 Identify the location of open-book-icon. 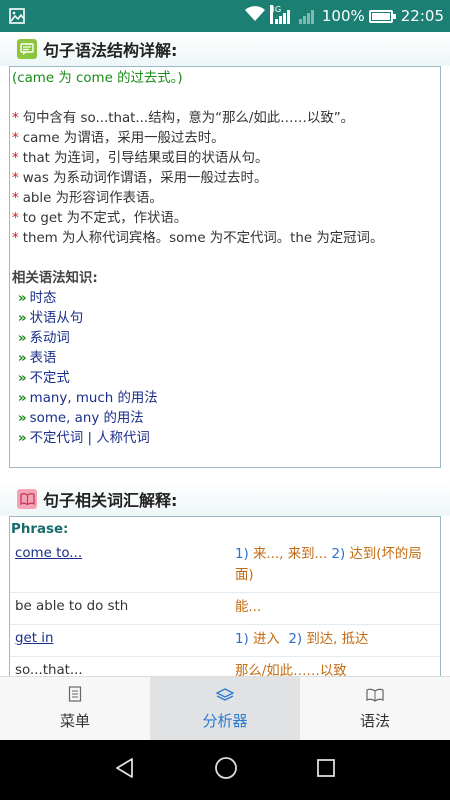
(375, 696).